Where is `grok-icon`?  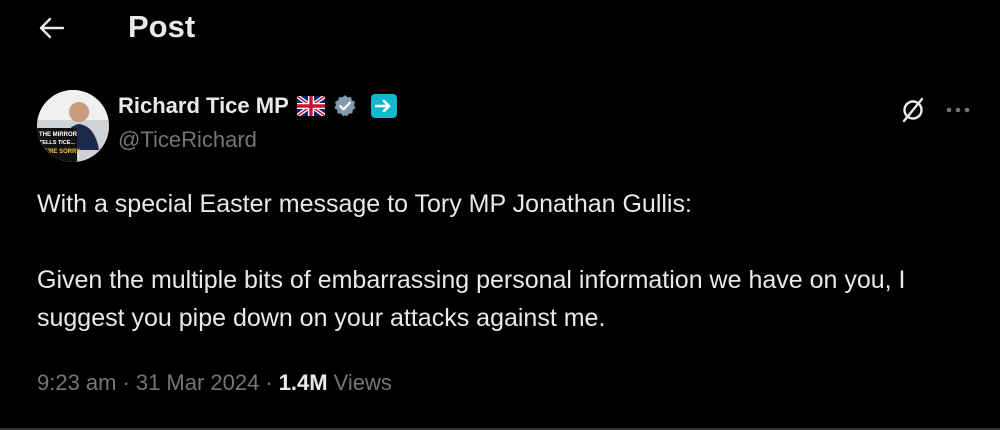 grok-icon is located at coordinates (913, 110).